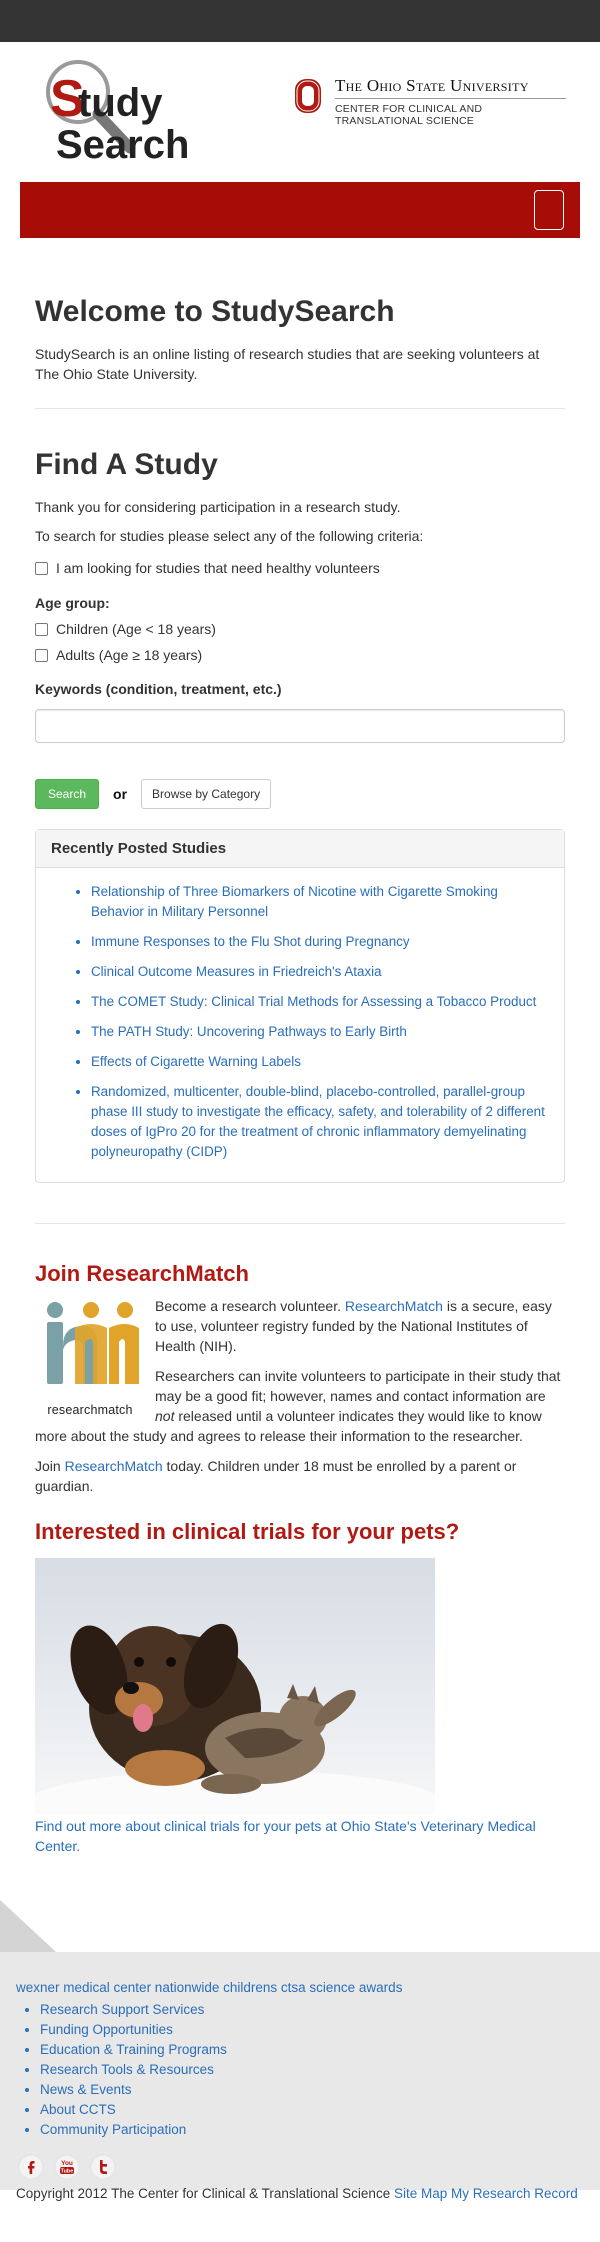 The image size is (600, 2242). What do you see at coordinates (50, 1466) in the screenshot?
I see `text-span: Join` at bounding box center [50, 1466].